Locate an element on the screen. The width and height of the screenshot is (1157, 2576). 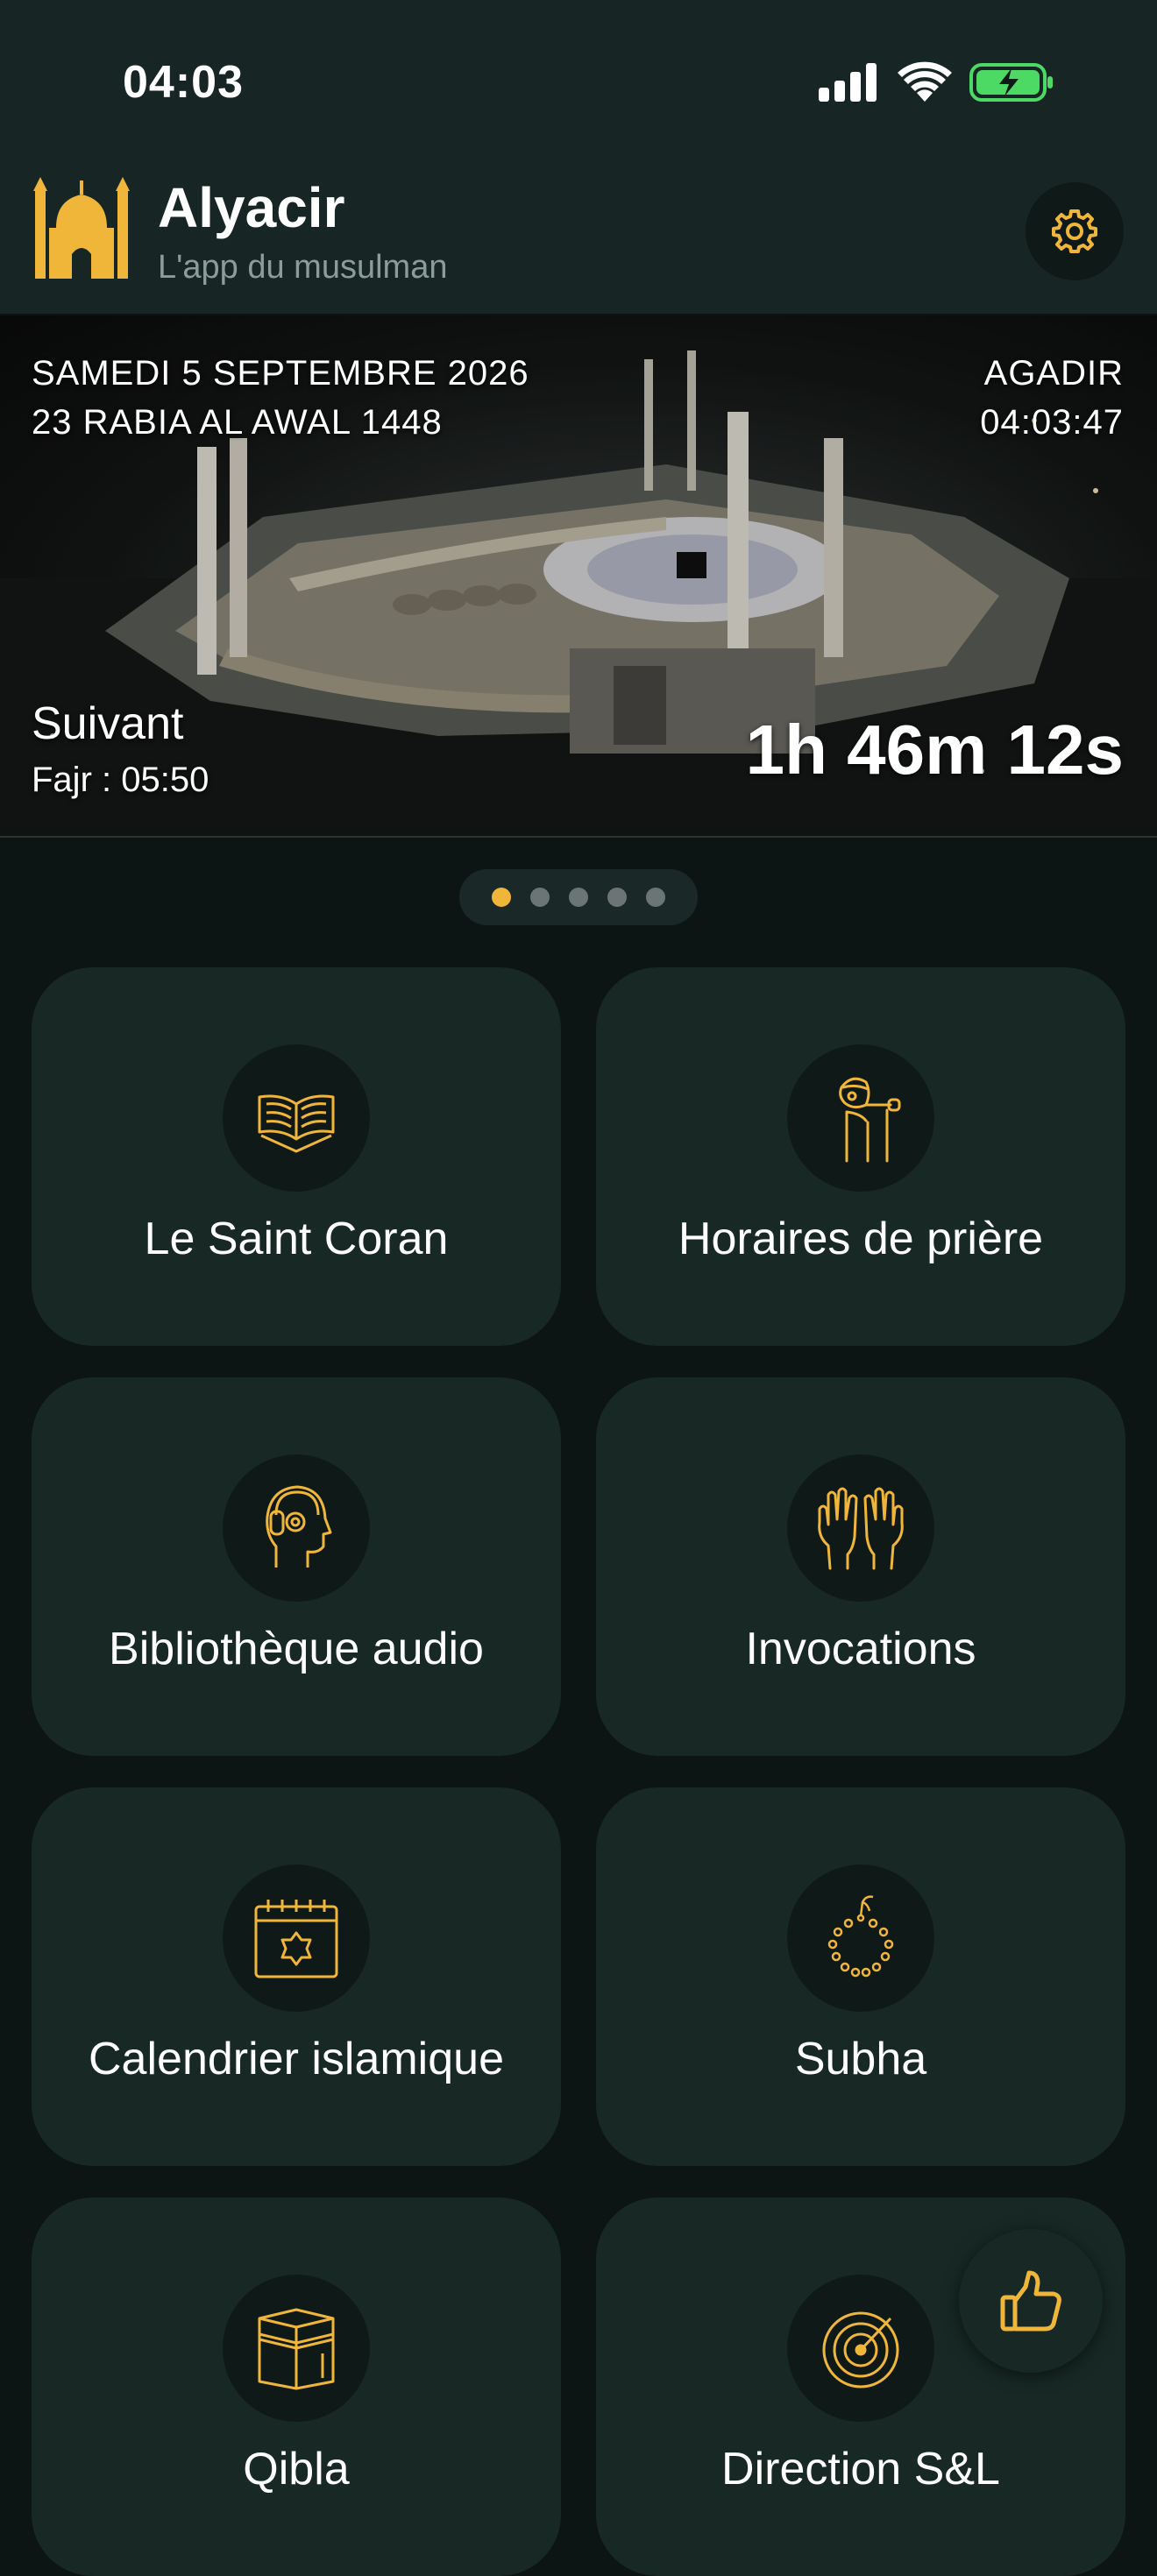
menu-card-qibla: Qibla is located at coordinates (296, 2386).